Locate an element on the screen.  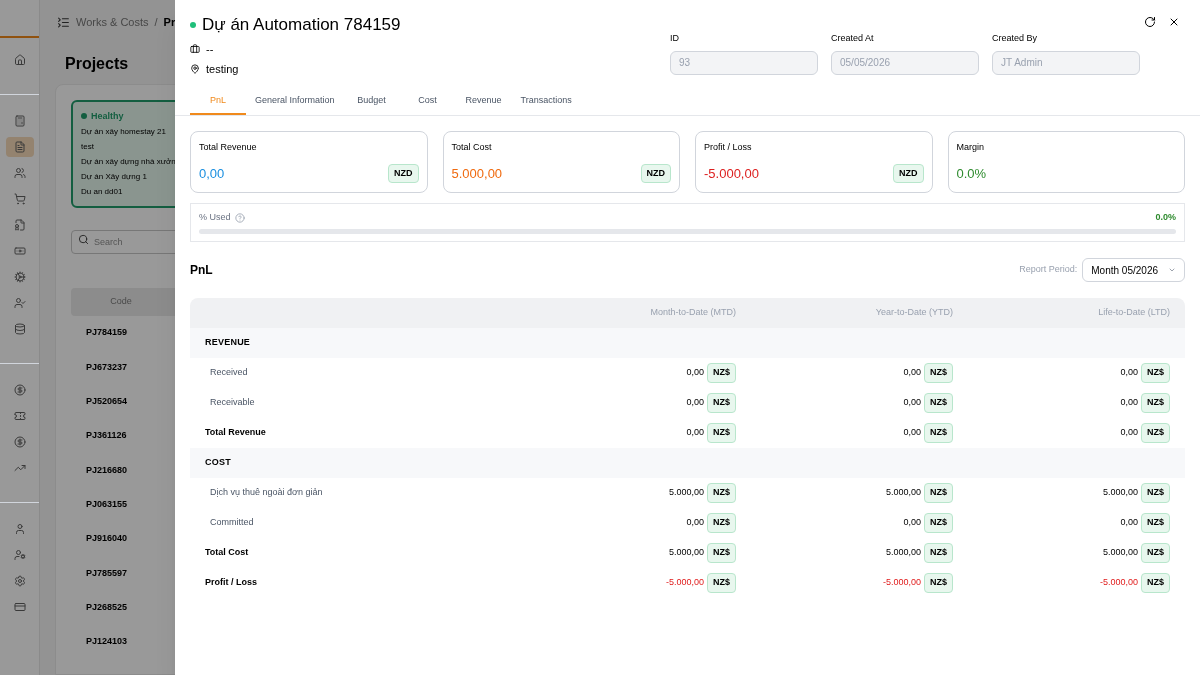
banknote-icon is located at coordinates (19, 251).